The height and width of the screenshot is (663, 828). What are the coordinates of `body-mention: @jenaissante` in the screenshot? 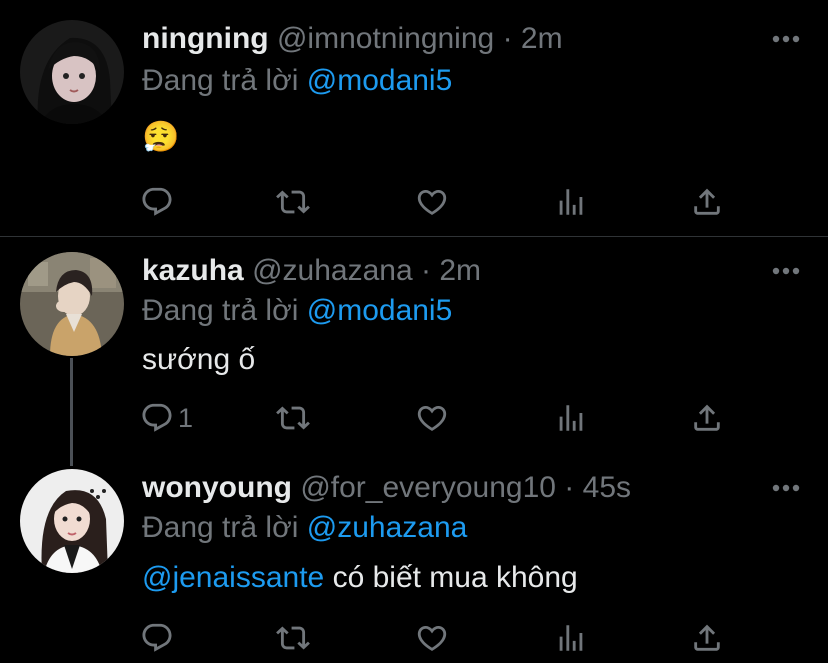 It's located at (233, 577).